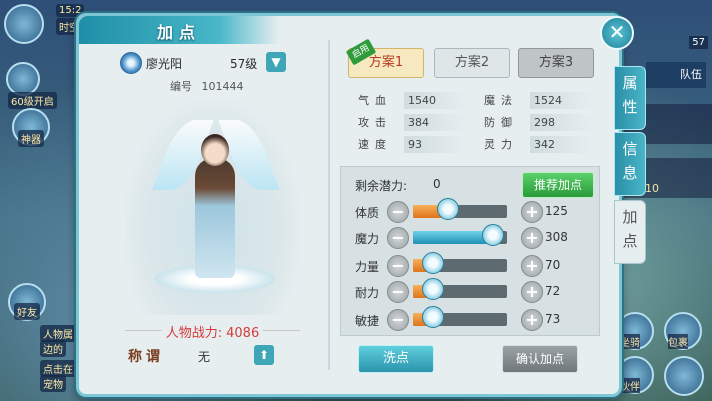 The width and height of the screenshot is (712, 401). Describe the element at coordinates (24, 24) in the screenshot. I see `minimap-button` at that location.